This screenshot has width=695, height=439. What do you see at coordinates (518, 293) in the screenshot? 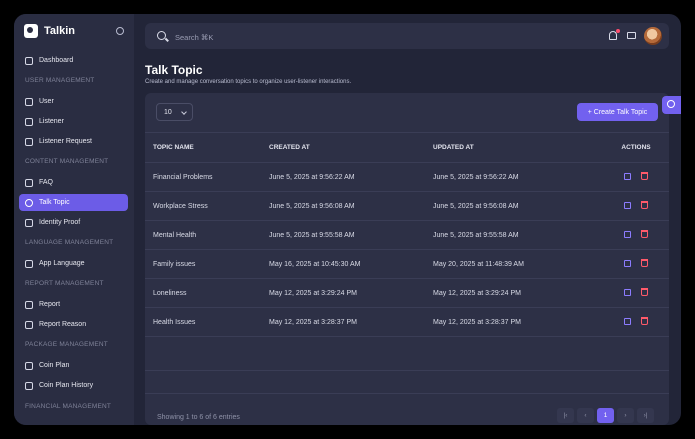
I see `updated-at: May 12, 2025 at 3:29:24 PM` at bounding box center [518, 293].